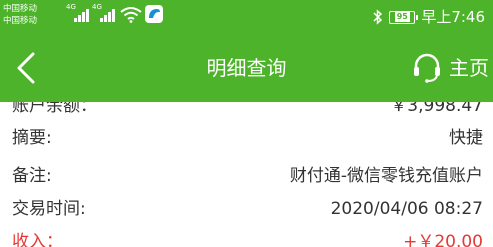 This screenshot has height=247, width=493. What do you see at coordinates (427, 68) in the screenshot?
I see `customer-service-icon` at bounding box center [427, 68].